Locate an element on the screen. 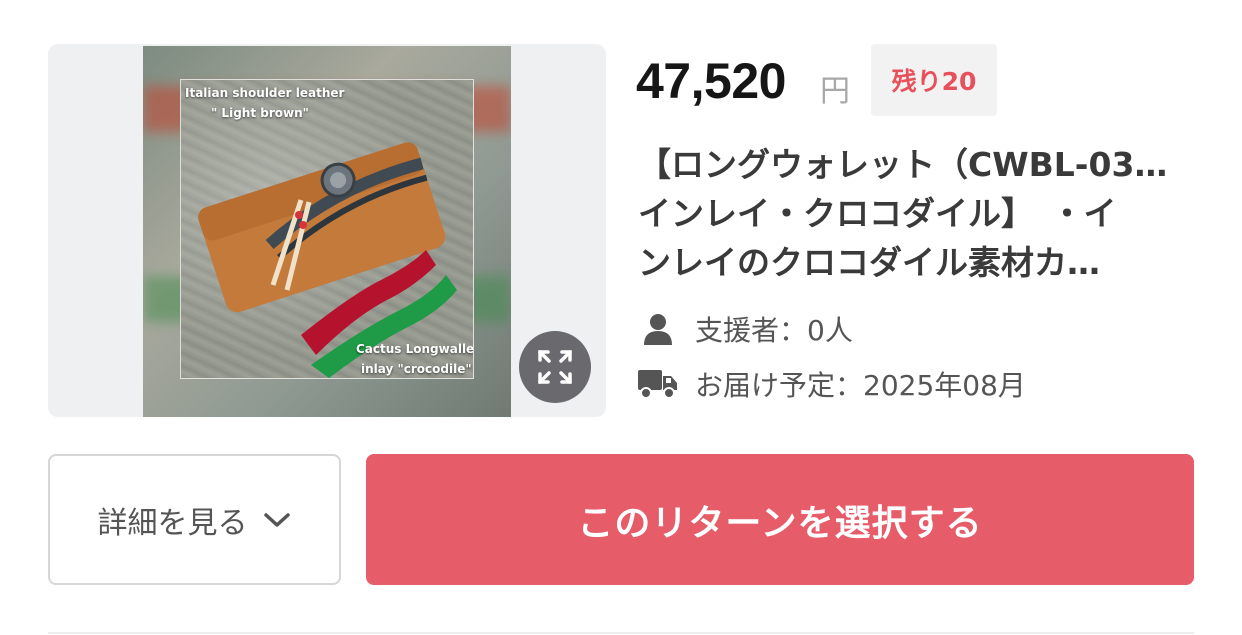 The height and width of the screenshot is (635, 1242). view-details-label: 詳細を見る is located at coordinates (172, 523).